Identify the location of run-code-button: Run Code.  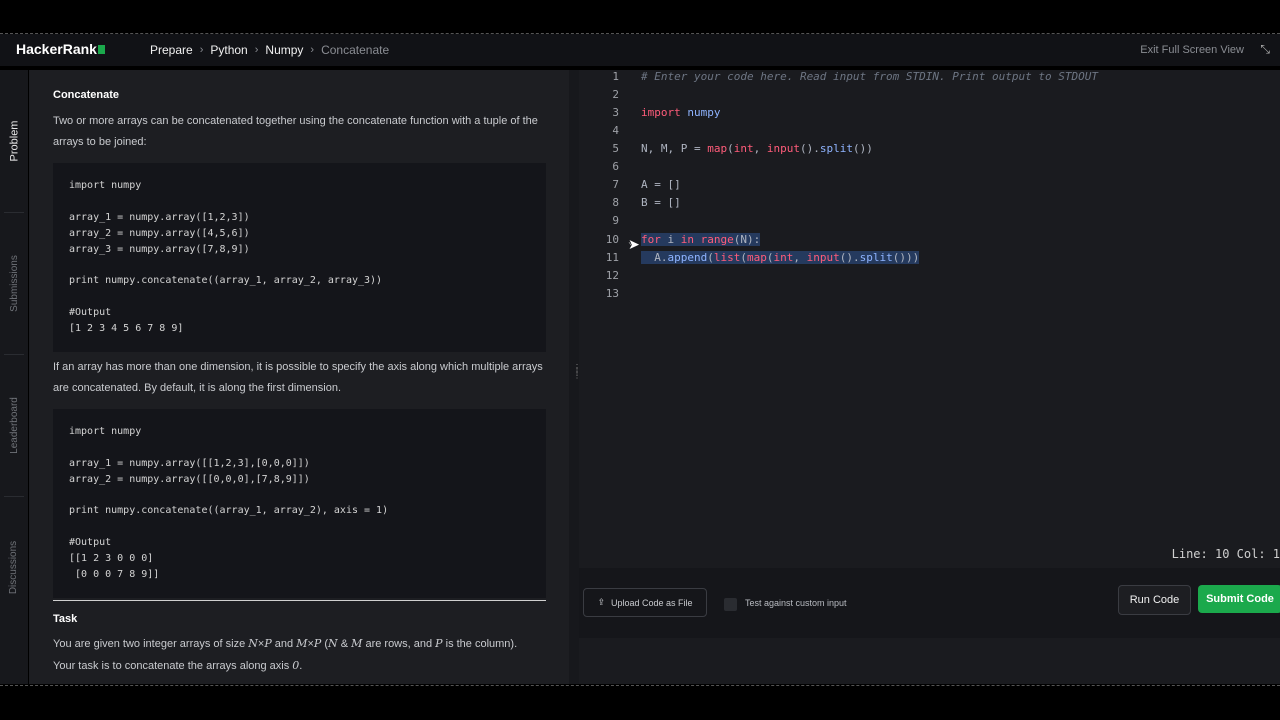
(1154, 600).